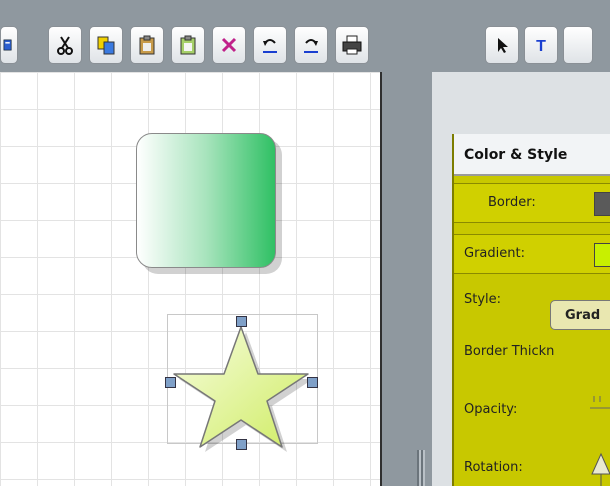 This screenshot has width=610, height=486. I want to click on paste-special-button, so click(188, 45).